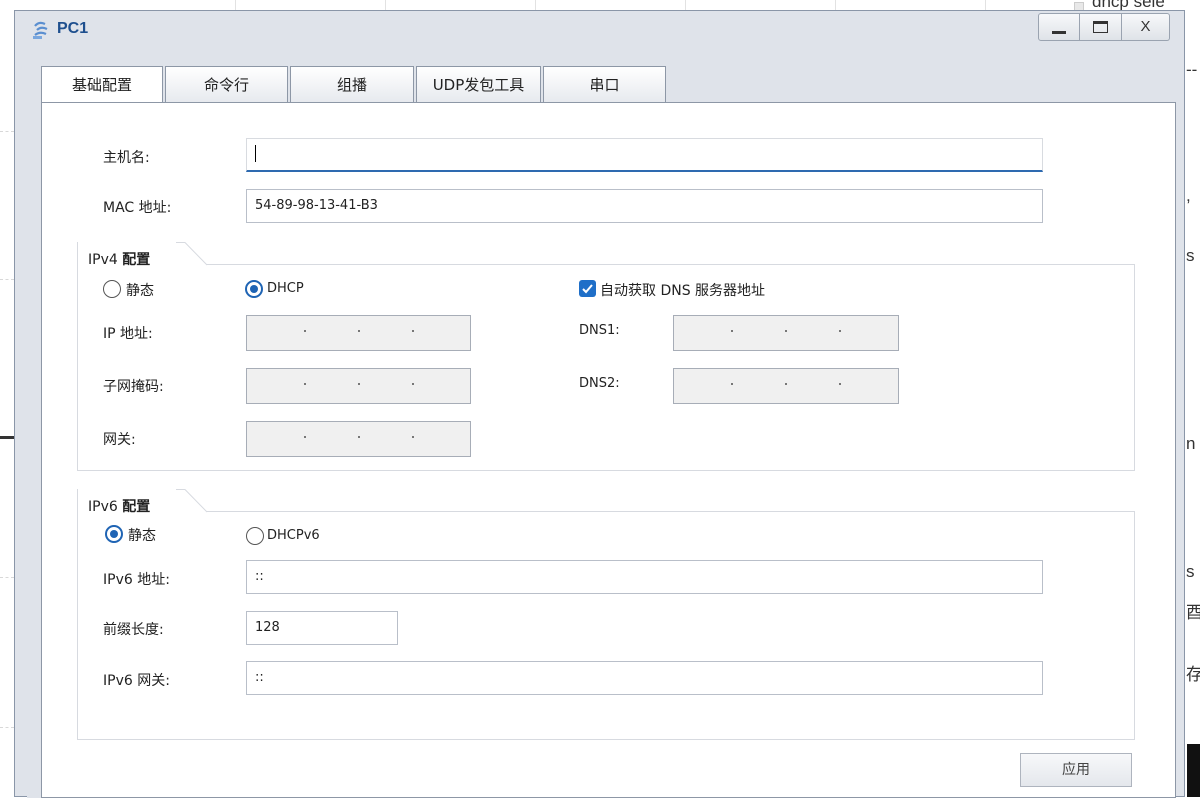 The width and height of the screenshot is (1200, 798). What do you see at coordinates (599, 383) in the screenshot?
I see `dns2-label: DNS2:` at bounding box center [599, 383].